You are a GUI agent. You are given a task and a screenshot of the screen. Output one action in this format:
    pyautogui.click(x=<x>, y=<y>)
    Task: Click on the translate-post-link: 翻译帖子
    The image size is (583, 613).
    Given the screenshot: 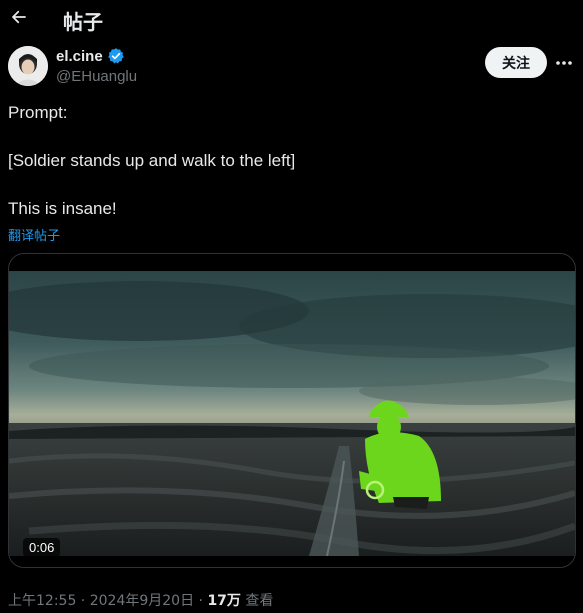 What is the action you would take?
    pyautogui.click(x=34, y=234)
    